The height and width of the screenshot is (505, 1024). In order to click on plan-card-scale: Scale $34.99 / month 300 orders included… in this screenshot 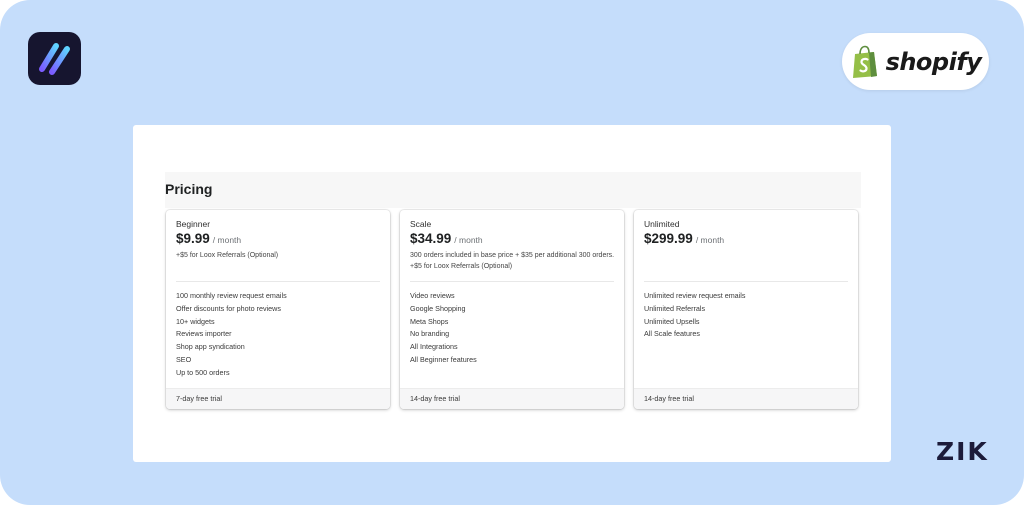, I will do `click(512, 309)`.